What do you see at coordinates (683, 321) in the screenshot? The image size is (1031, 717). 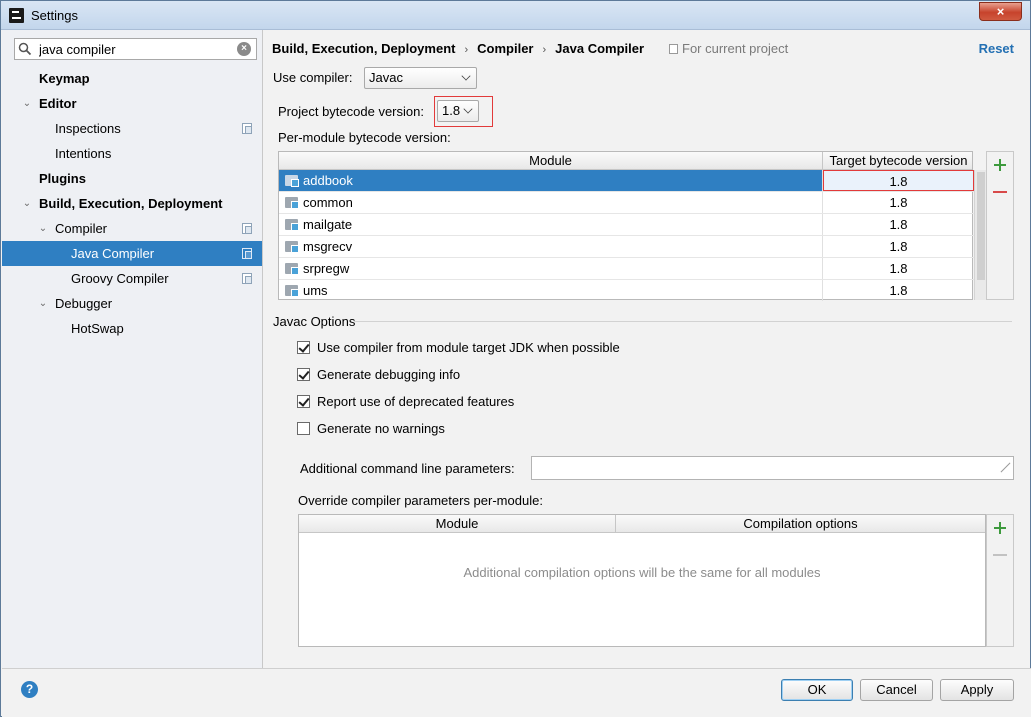 I see `section-divider` at bounding box center [683, 321].